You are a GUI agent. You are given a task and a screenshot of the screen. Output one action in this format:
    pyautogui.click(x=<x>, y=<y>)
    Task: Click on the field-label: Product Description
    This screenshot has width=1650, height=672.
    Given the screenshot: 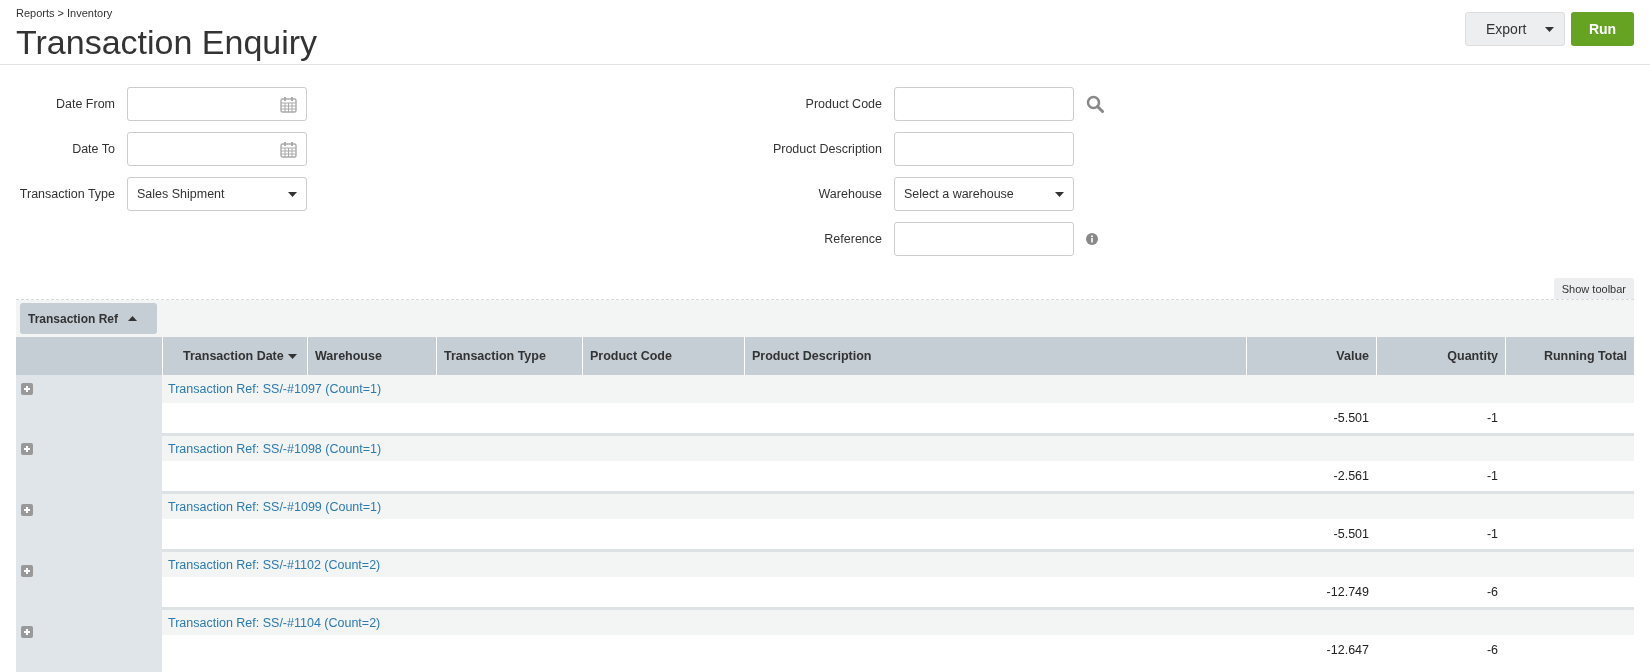 What is the action you would take?
    pyautogui.click(x=826, y=149)
    